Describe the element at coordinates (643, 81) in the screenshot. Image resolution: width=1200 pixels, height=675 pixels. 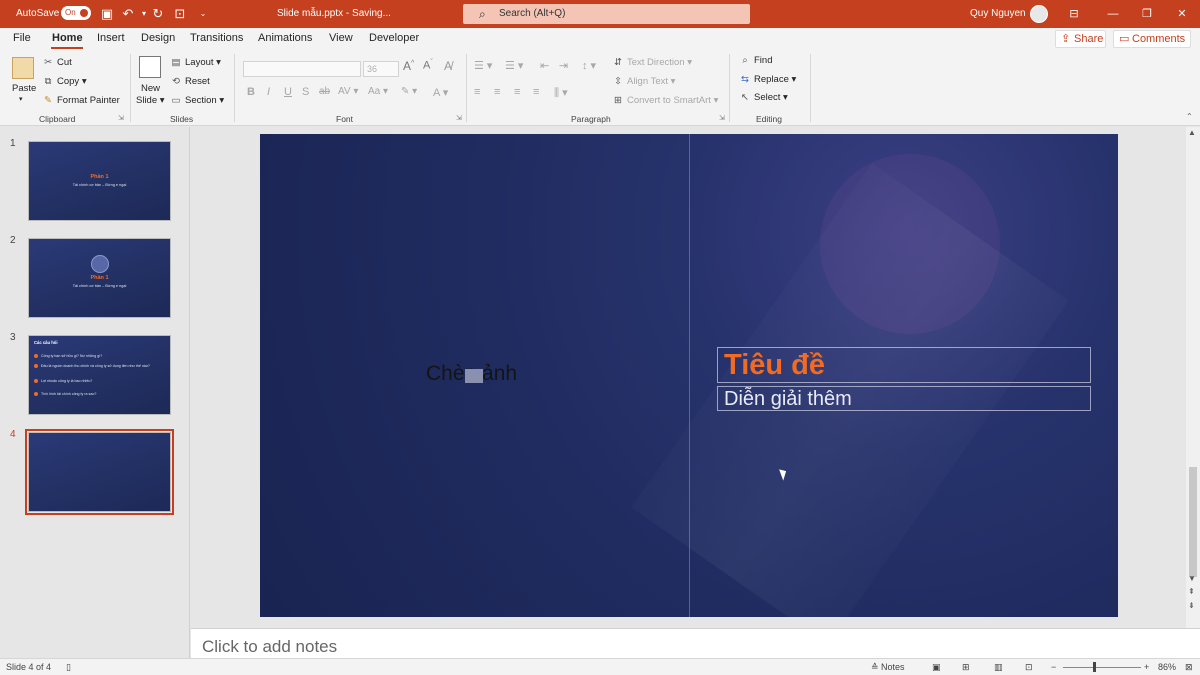
I see `align-text-button: ⇳ Align Text ▾` at that location.